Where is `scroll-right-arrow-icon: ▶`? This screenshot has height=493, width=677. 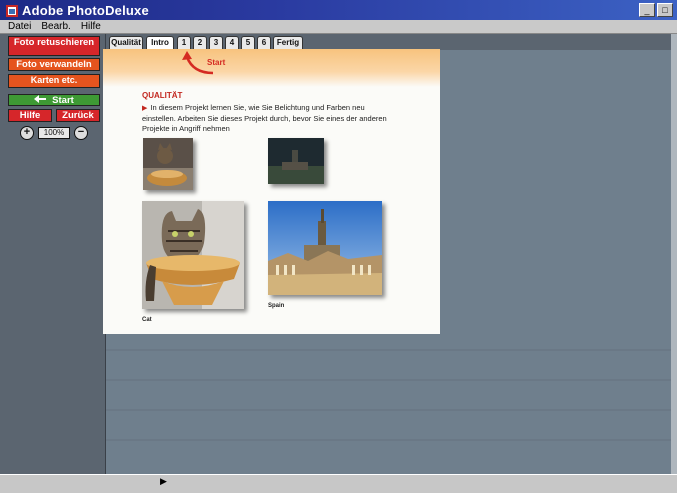
scroll-right-arrow-icon: ▶ is located at coordinates (163, 481).